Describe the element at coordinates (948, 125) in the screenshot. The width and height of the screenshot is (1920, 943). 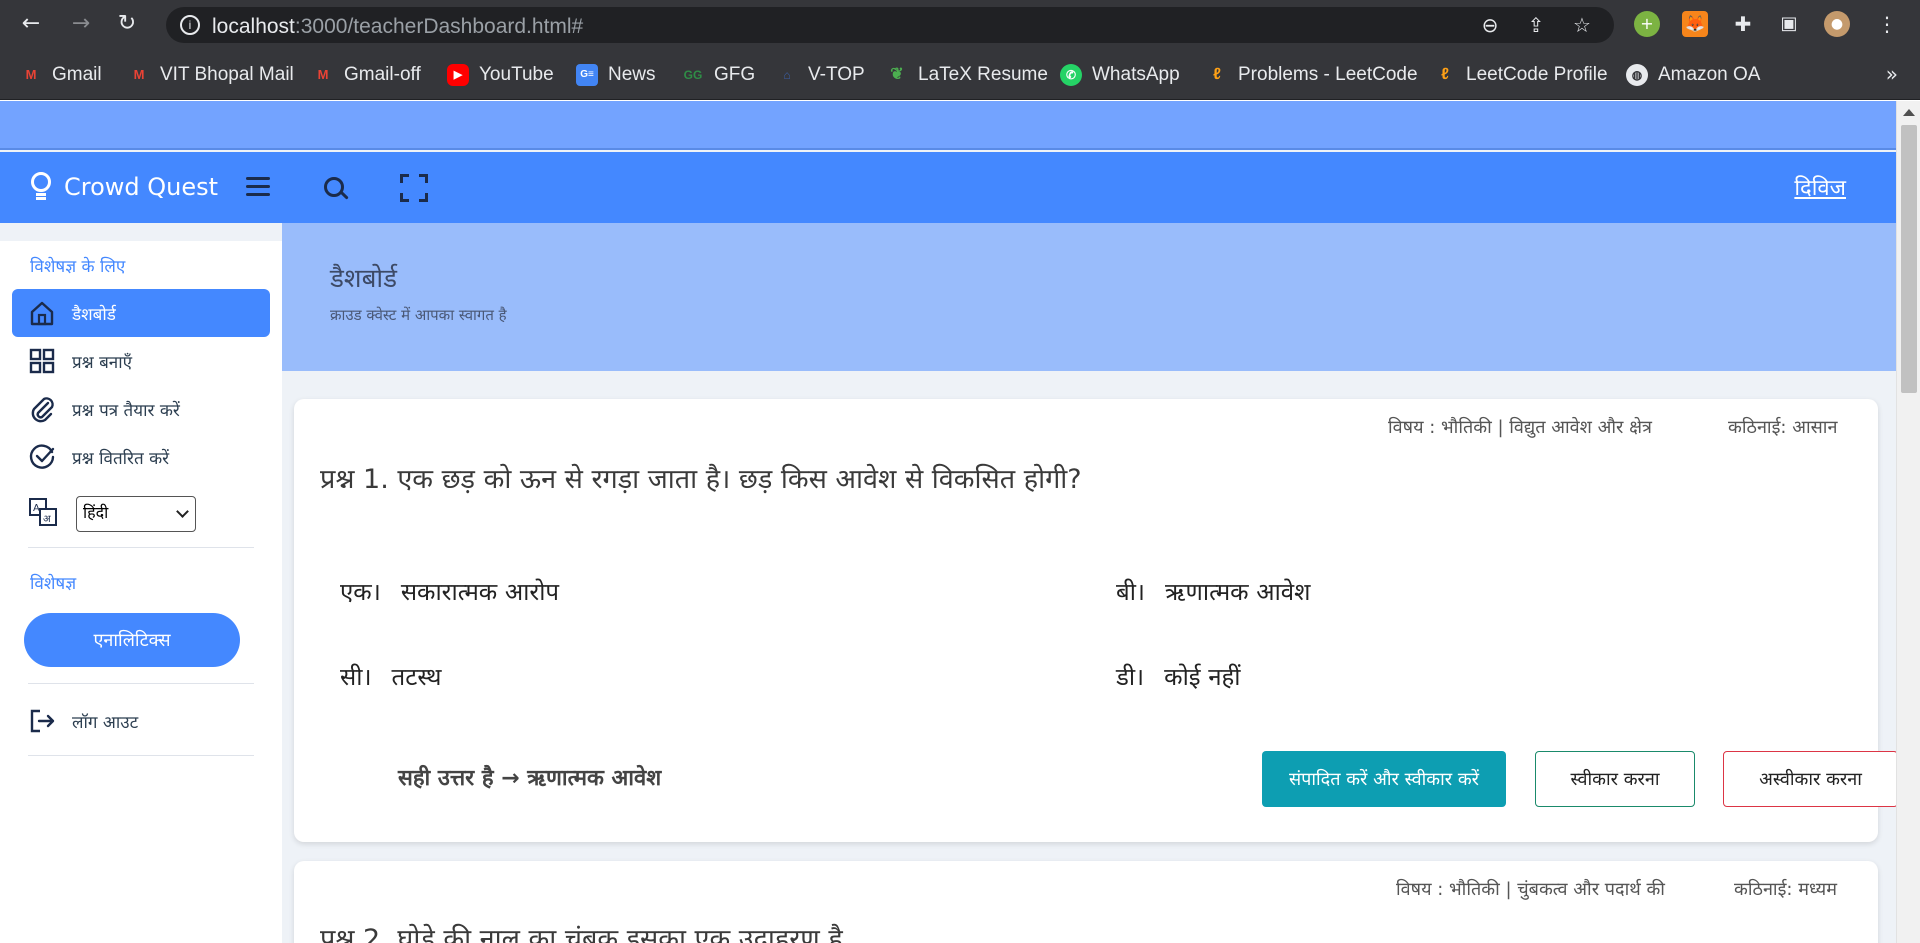
I see `top-band` at that location.